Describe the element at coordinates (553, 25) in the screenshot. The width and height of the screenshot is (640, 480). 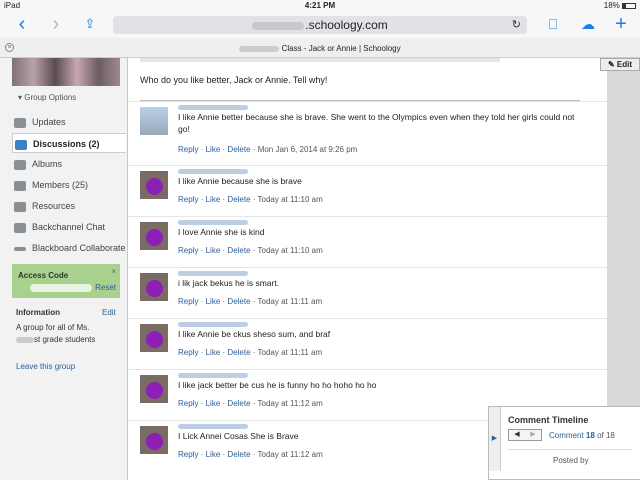
I see `bookmarks-icon: ⎕` at that location.